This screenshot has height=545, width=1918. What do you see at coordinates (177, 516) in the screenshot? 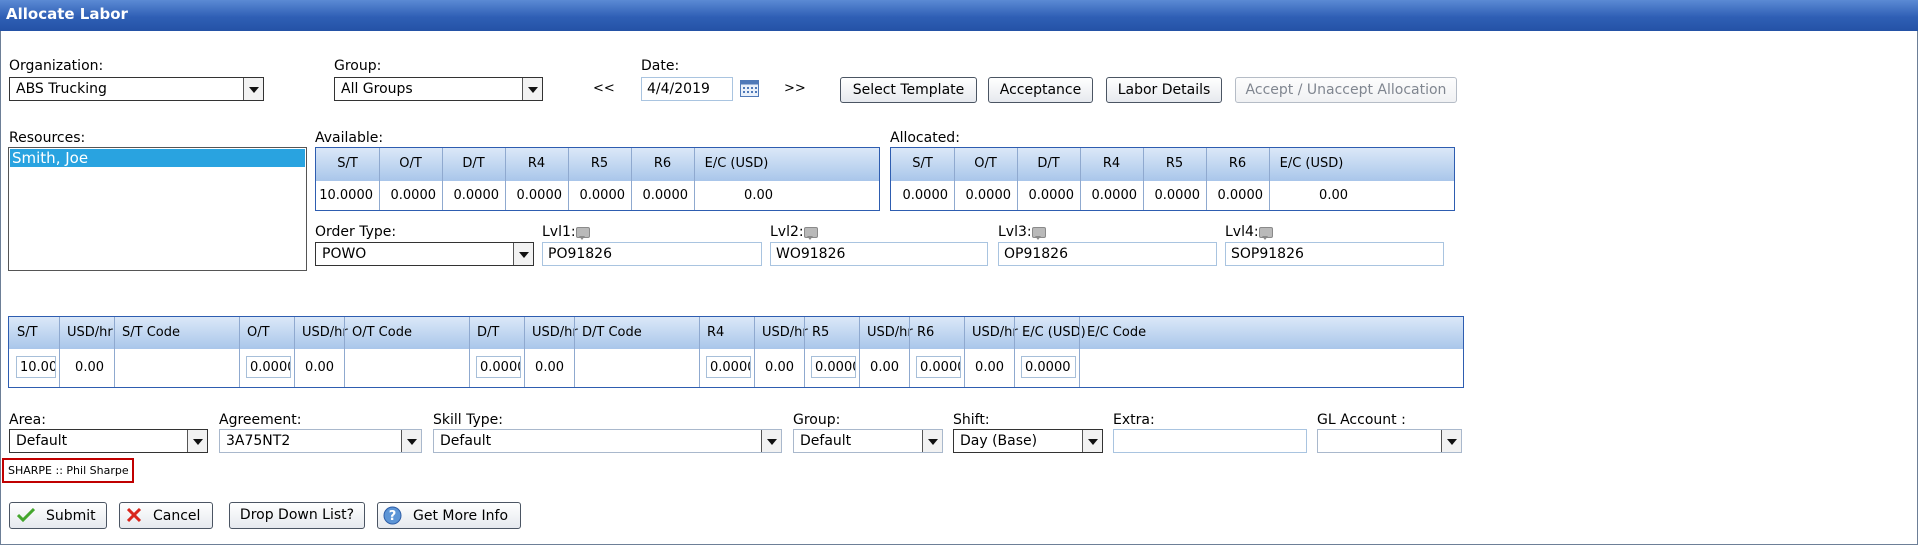
I see `cancel-label: Cancel` at bounding box center [177, 516].